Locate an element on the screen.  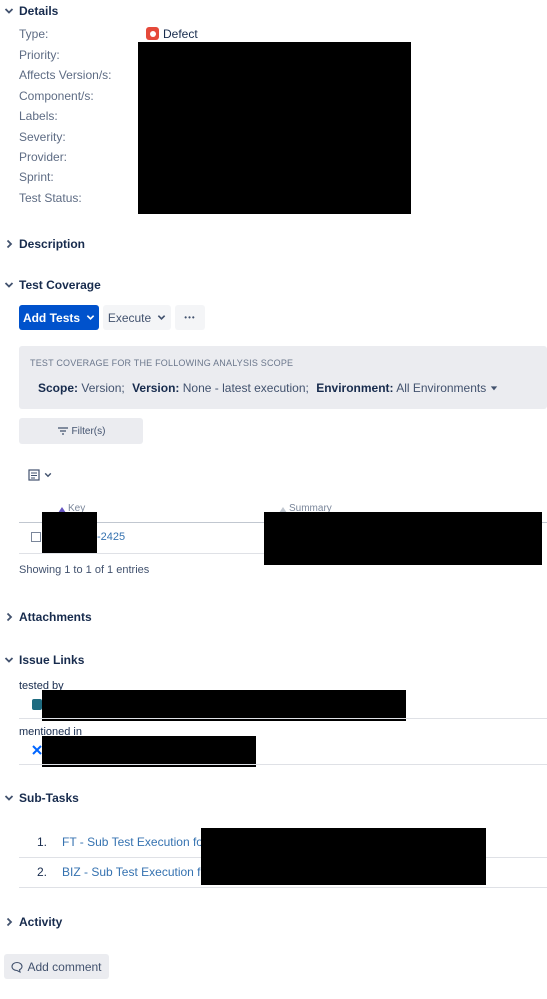
description-title: Description is located at coordinates (52, 244).